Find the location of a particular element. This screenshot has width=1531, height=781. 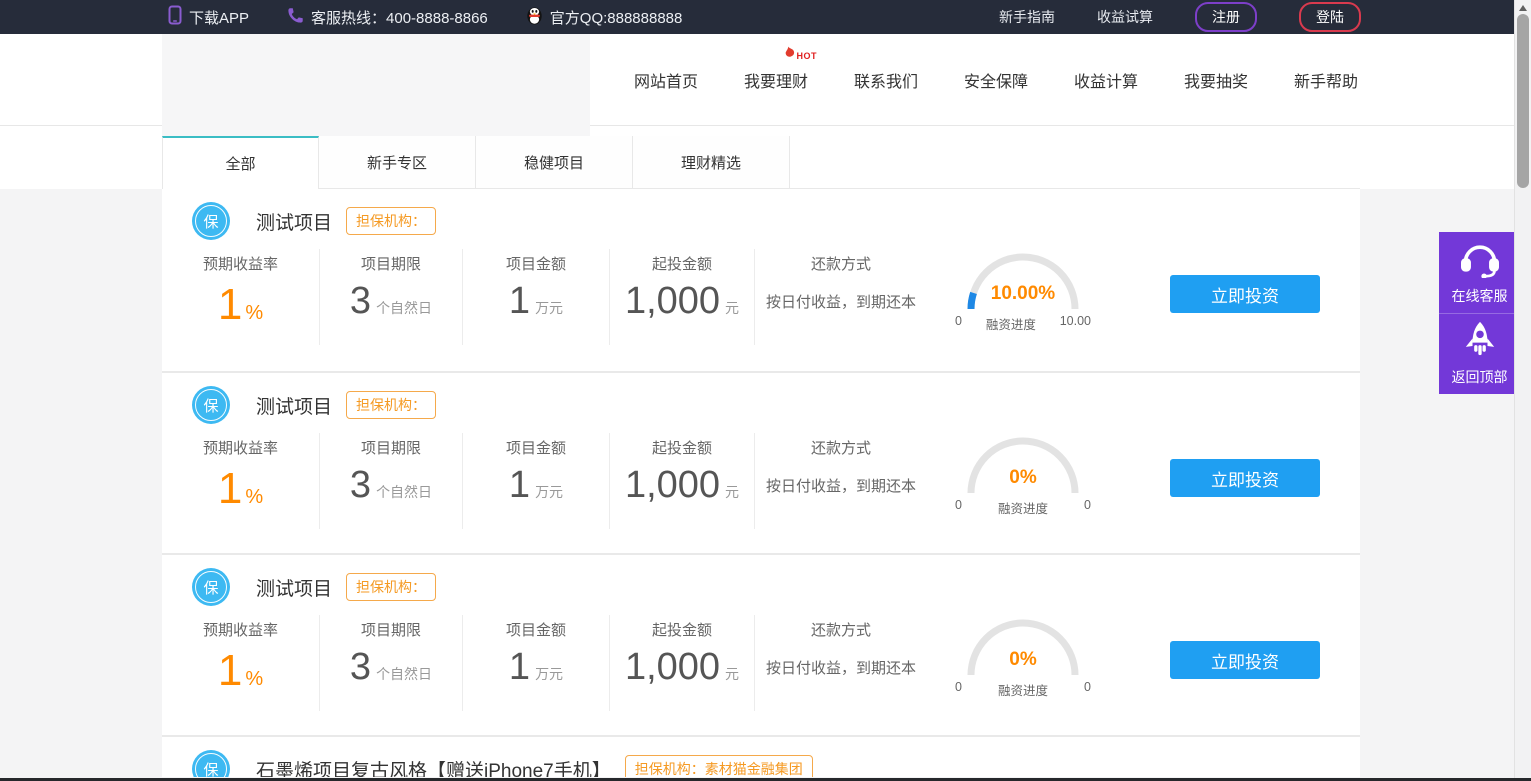

qq-label: 官方QQ:888888888 is located at coordinates (616, 18).